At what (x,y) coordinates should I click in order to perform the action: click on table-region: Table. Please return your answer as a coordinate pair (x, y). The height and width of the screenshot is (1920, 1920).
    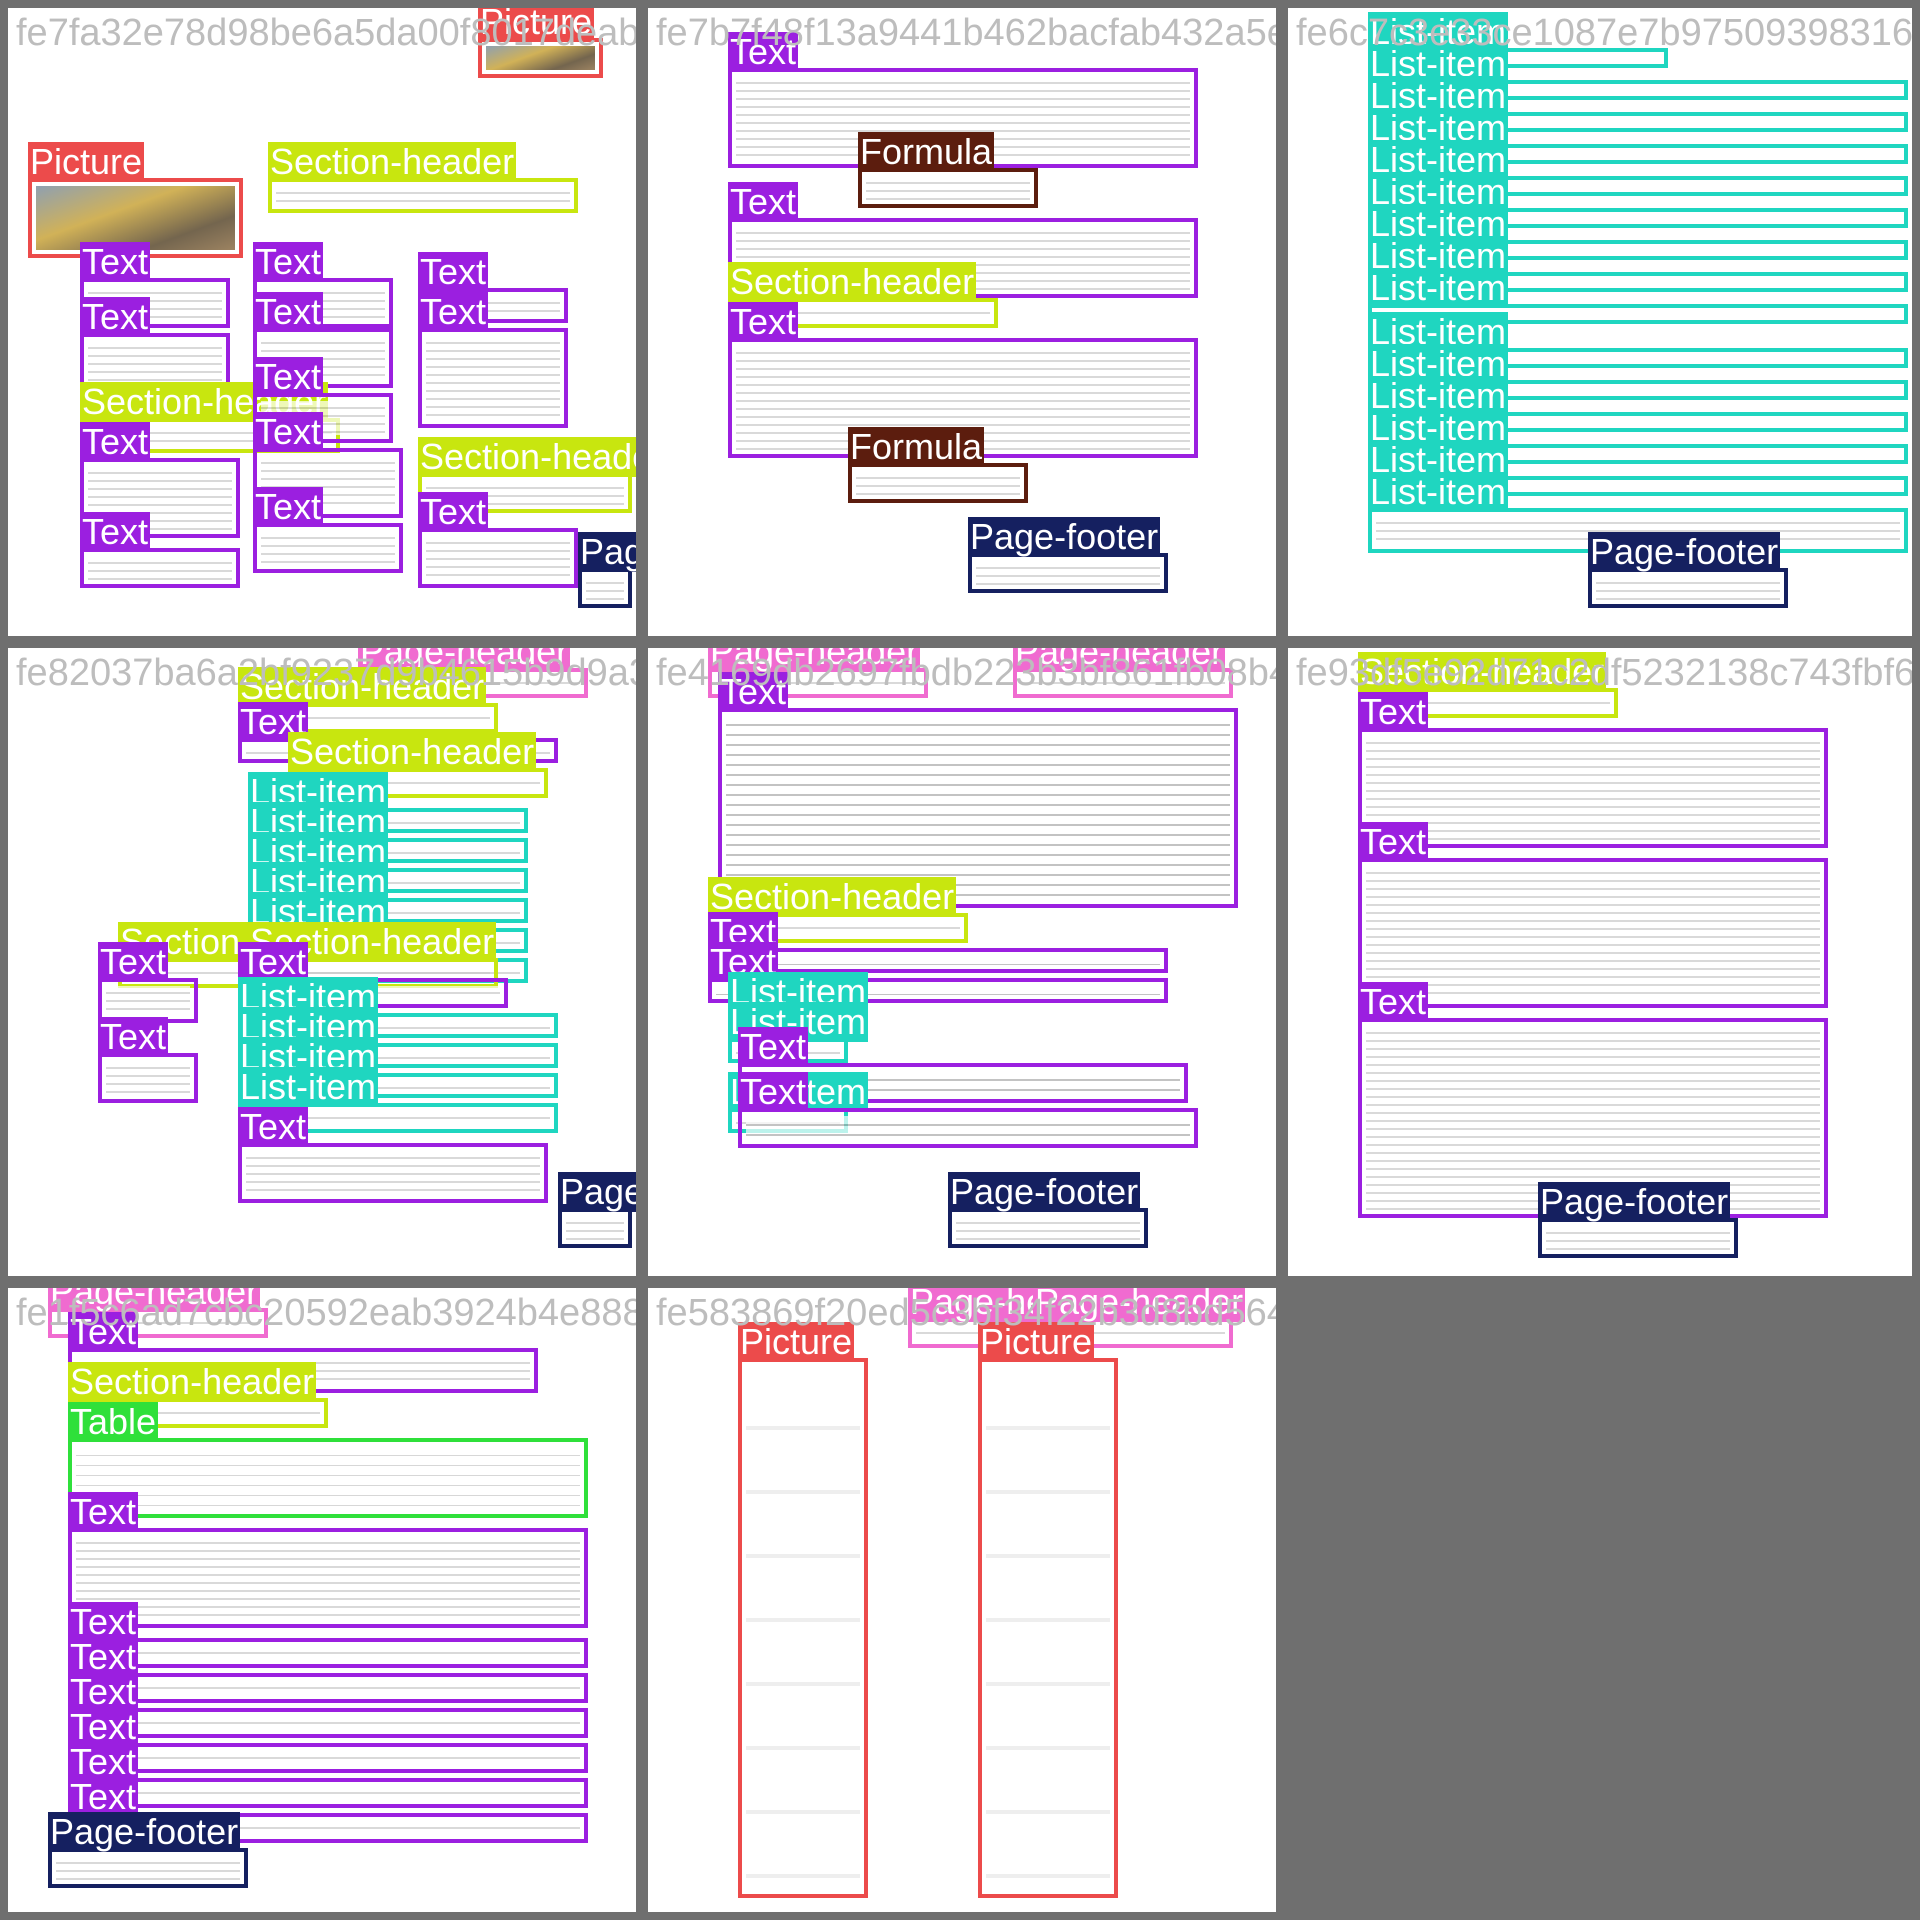
    Looking at the image, I should click on (328, 1460).